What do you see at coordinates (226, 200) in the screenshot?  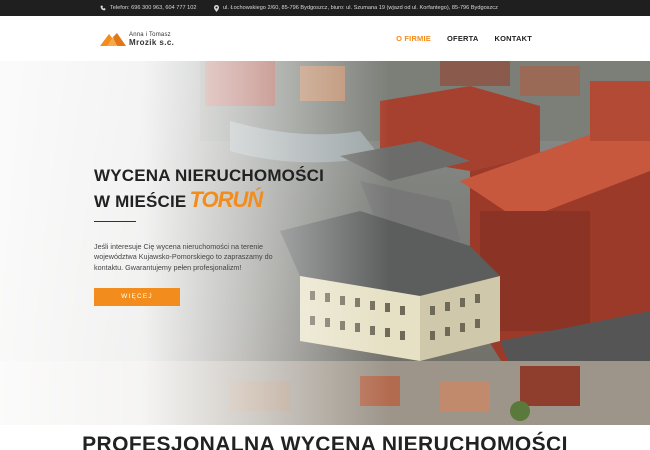 I see `hero-city: TORUŃ` at bounding box center [226, 200].